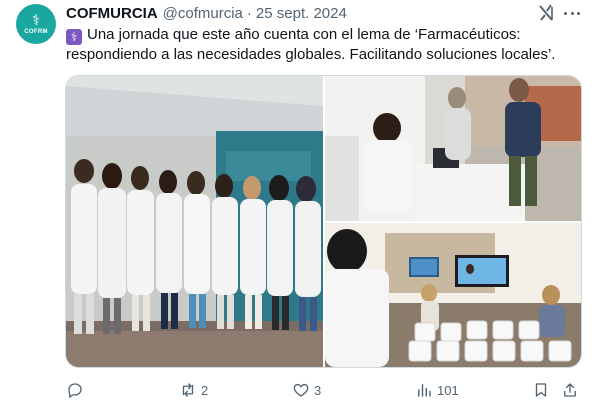 The height and width of the screenshot is (414, 595). Describe the element at coordinates (448, 390) in the screenshot. I see `views-count: 101` at that location.